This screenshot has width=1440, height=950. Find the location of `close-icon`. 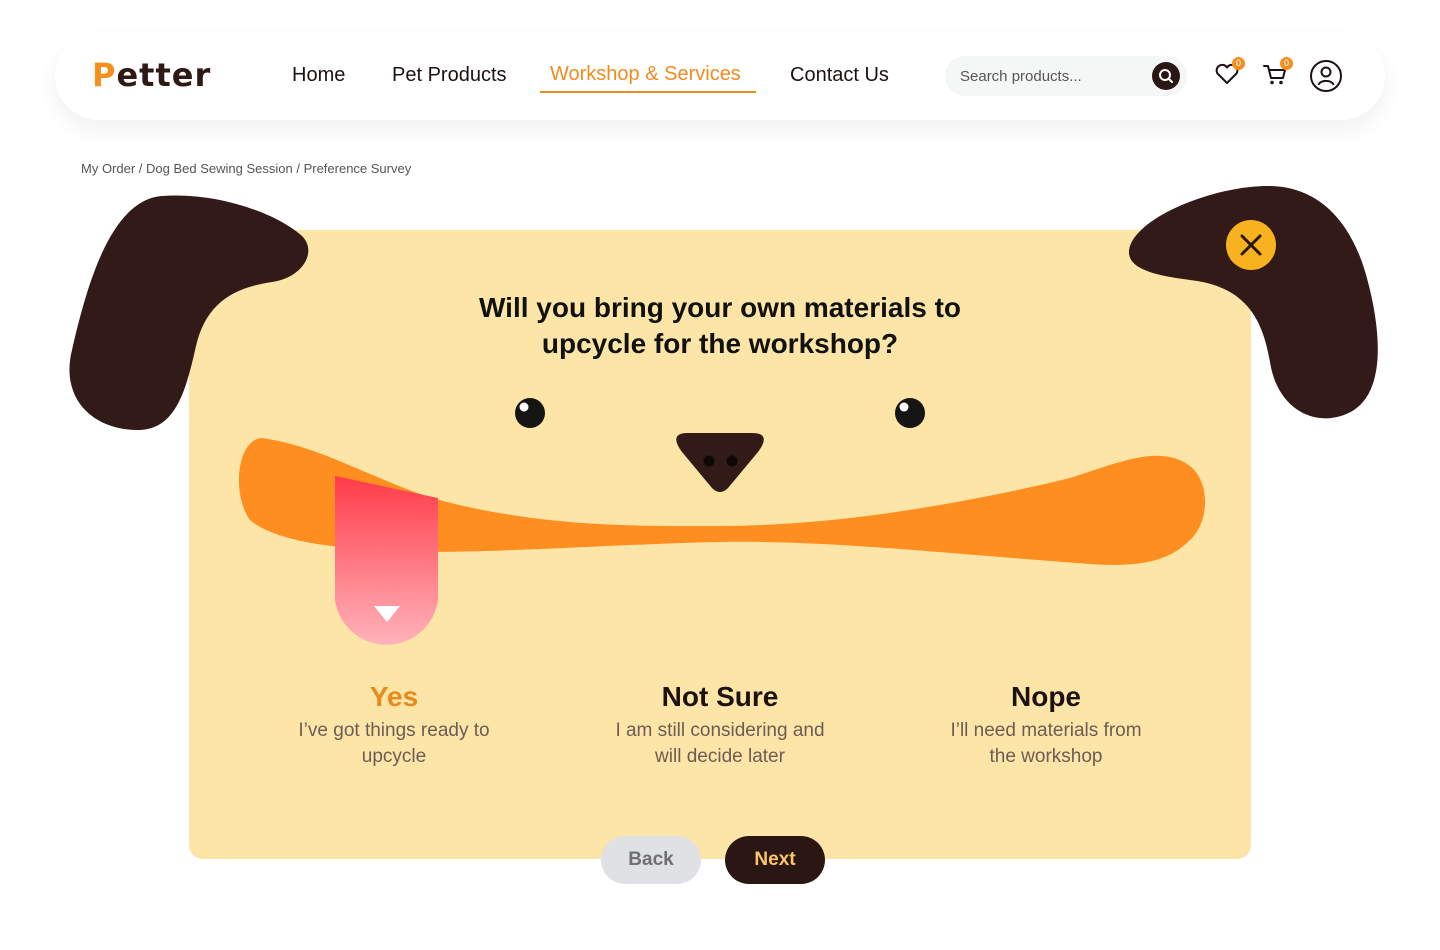

close-icon is located at coordinates (1251, 245).